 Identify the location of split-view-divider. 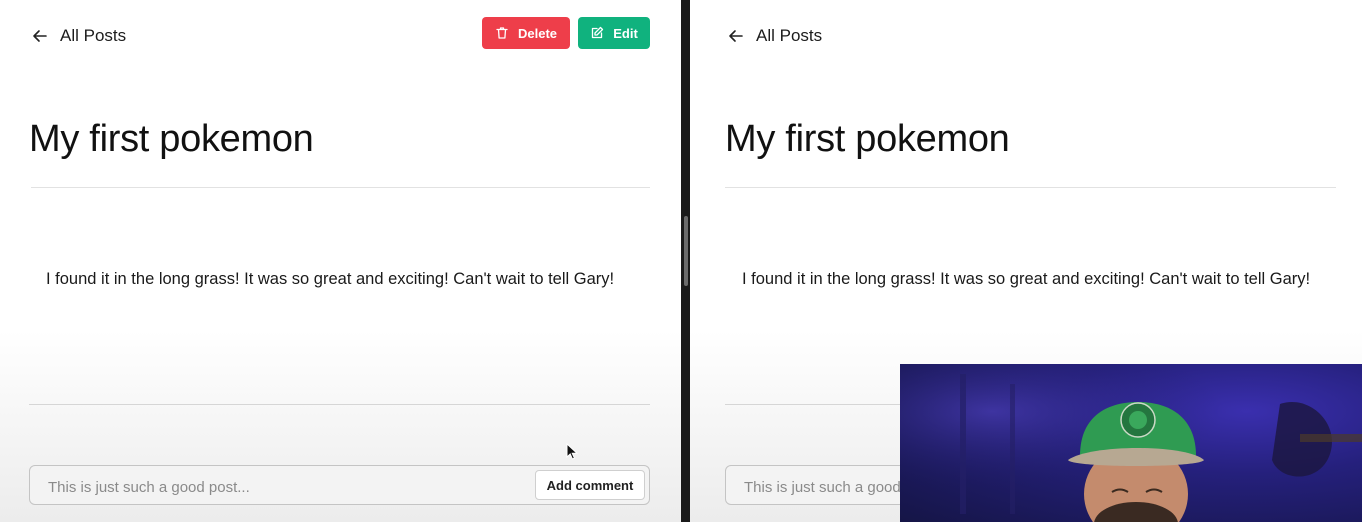
(685, 261).